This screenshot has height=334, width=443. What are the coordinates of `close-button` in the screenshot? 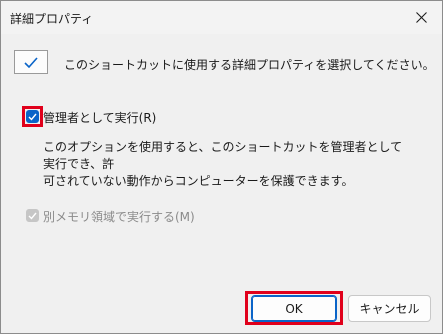 It's located at (421, 17).